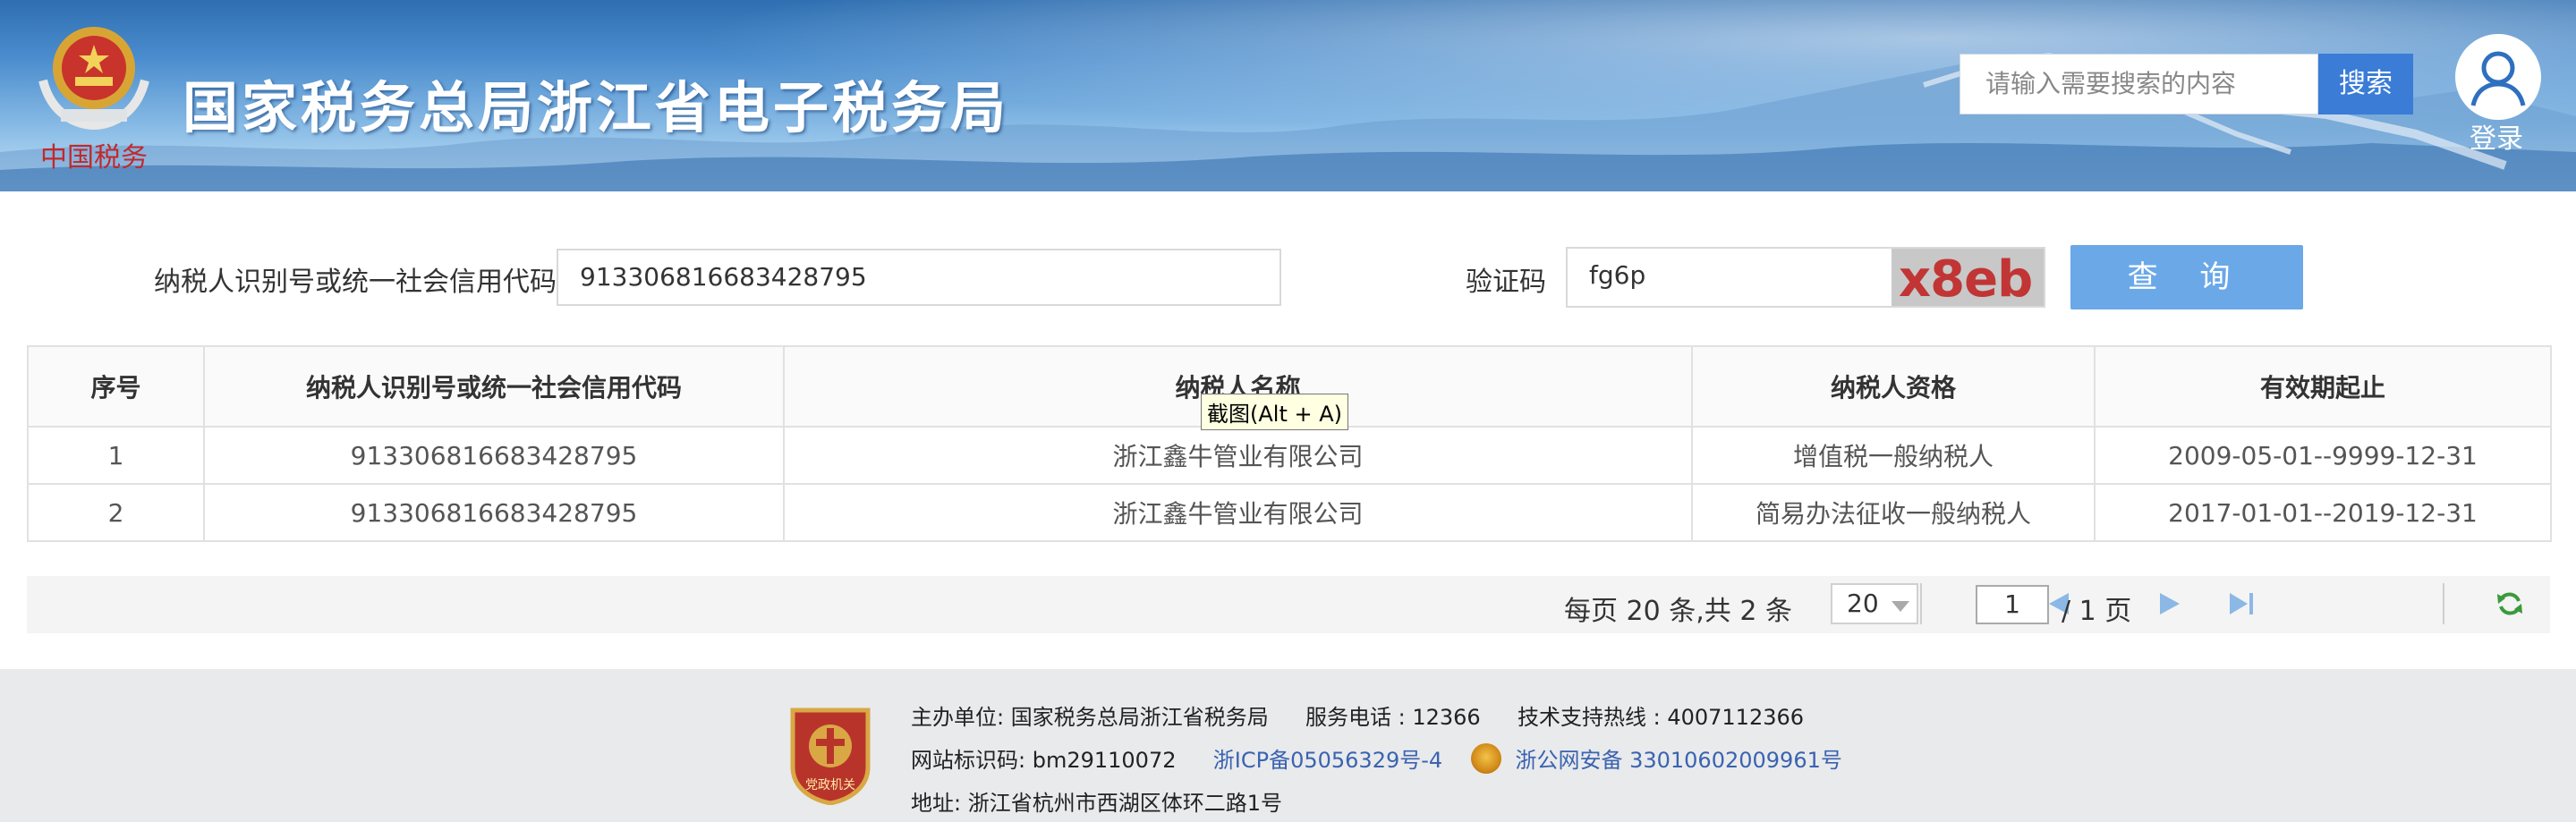  Describe the element at coordinates (2186, 277) in the screenshot. I see `query-button: 查 询` at that location.